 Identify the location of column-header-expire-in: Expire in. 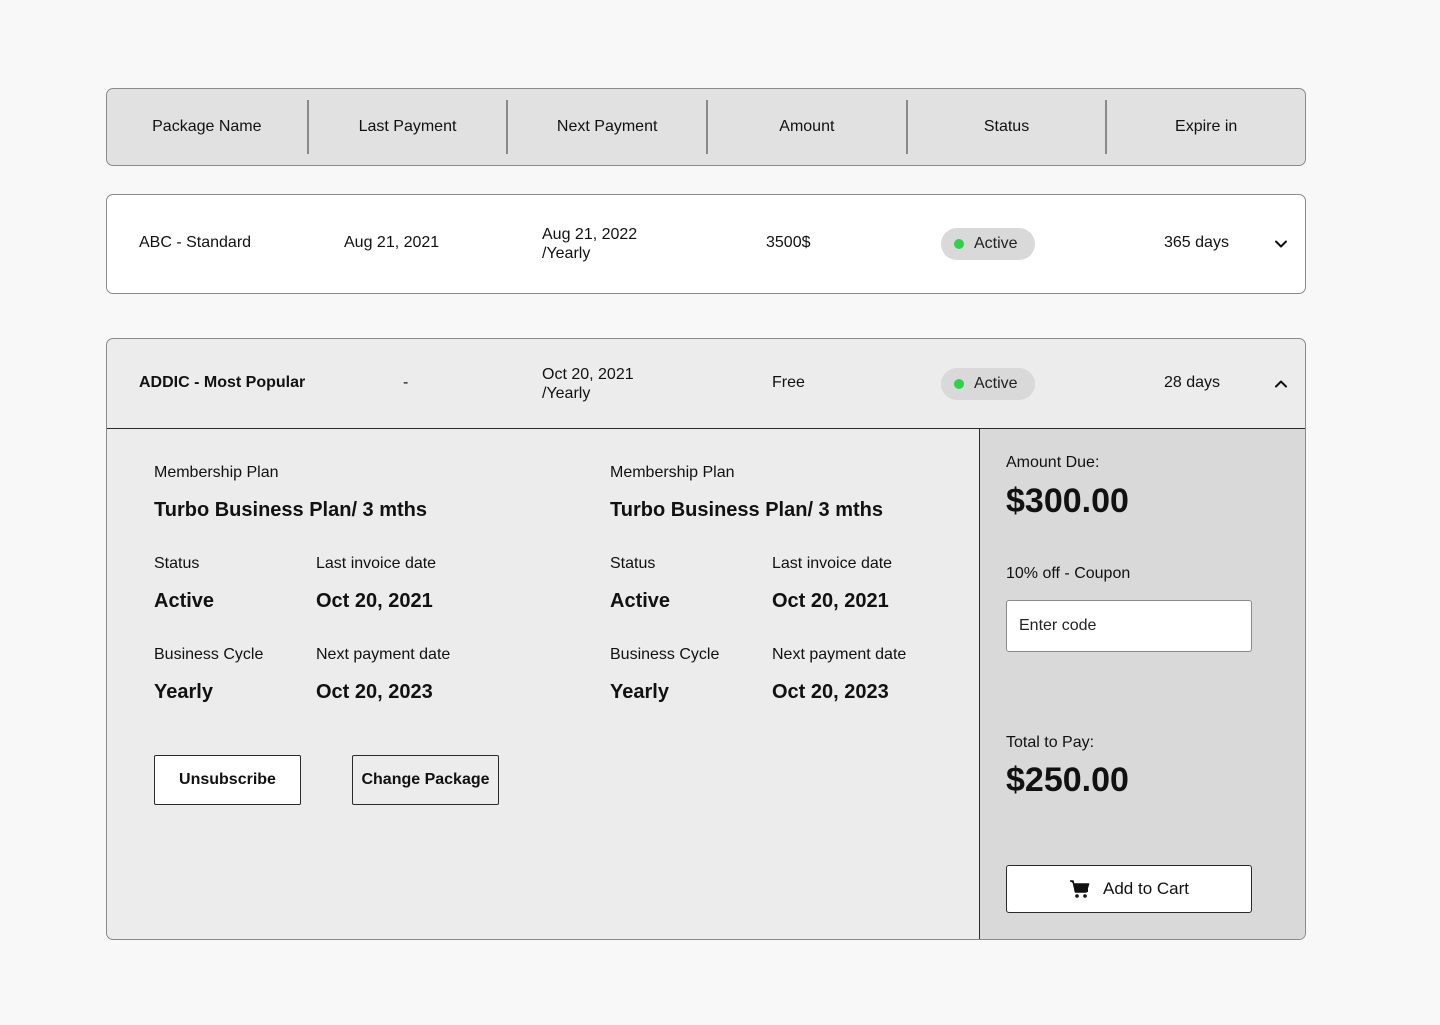
(1205, 127).